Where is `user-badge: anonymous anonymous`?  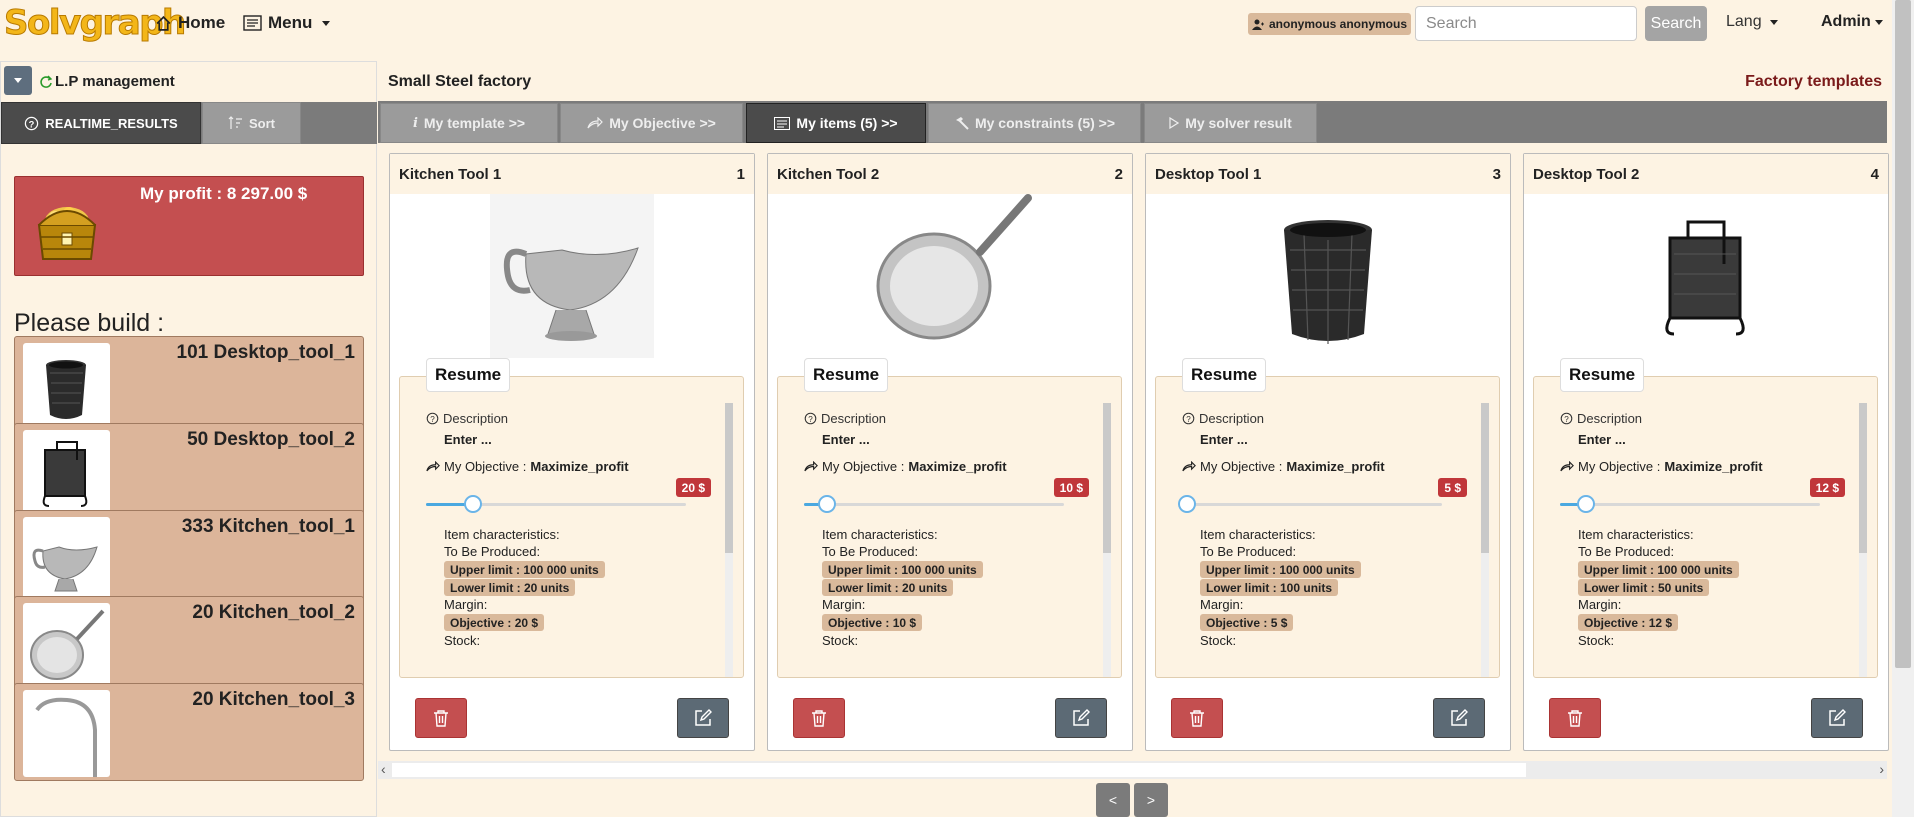 user-badge: anonymous anonymous is located at coordinates (1330, 24).